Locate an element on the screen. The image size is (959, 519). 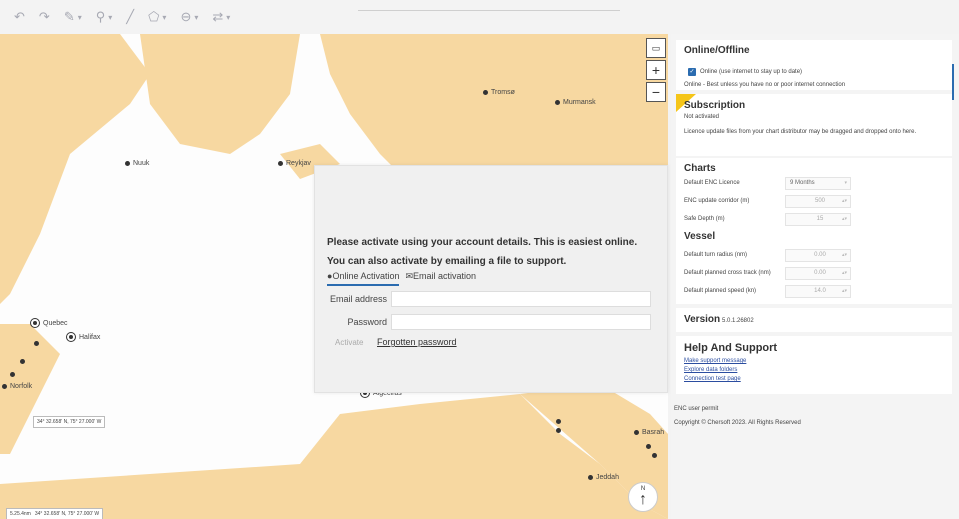
pencil-icon: ✎ ▾ is located at coordinates (73, 17).